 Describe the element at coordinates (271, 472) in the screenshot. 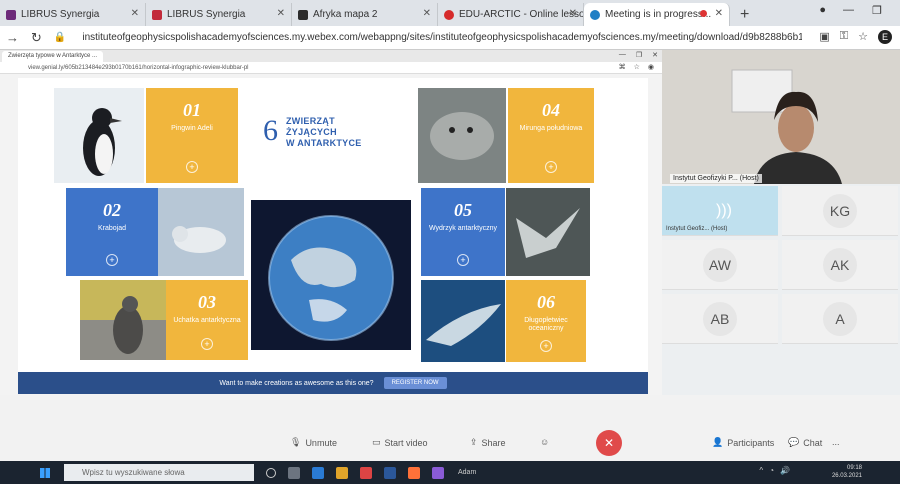

I see `cortana-icon` at that location.